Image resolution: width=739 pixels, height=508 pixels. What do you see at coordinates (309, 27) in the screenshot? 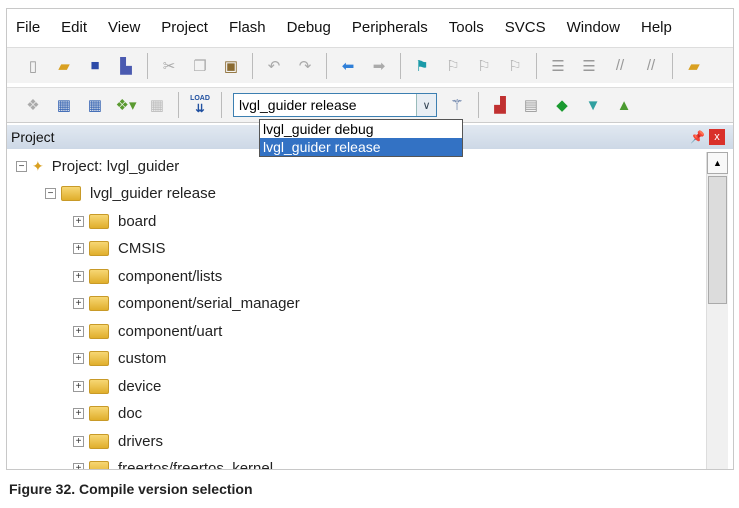
I see `menu-debug: Debug` at bounding box center [309, 27].